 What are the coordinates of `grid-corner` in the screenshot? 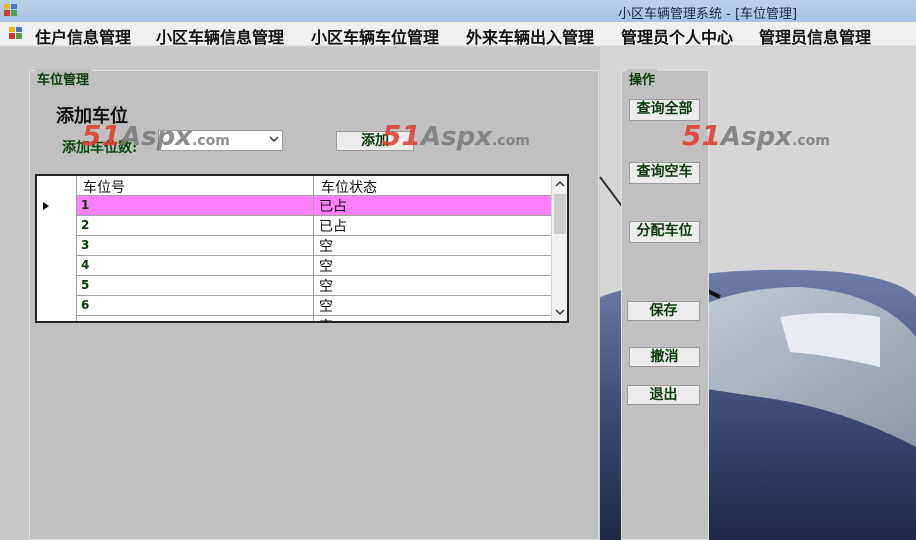 It's located at (57, 186).